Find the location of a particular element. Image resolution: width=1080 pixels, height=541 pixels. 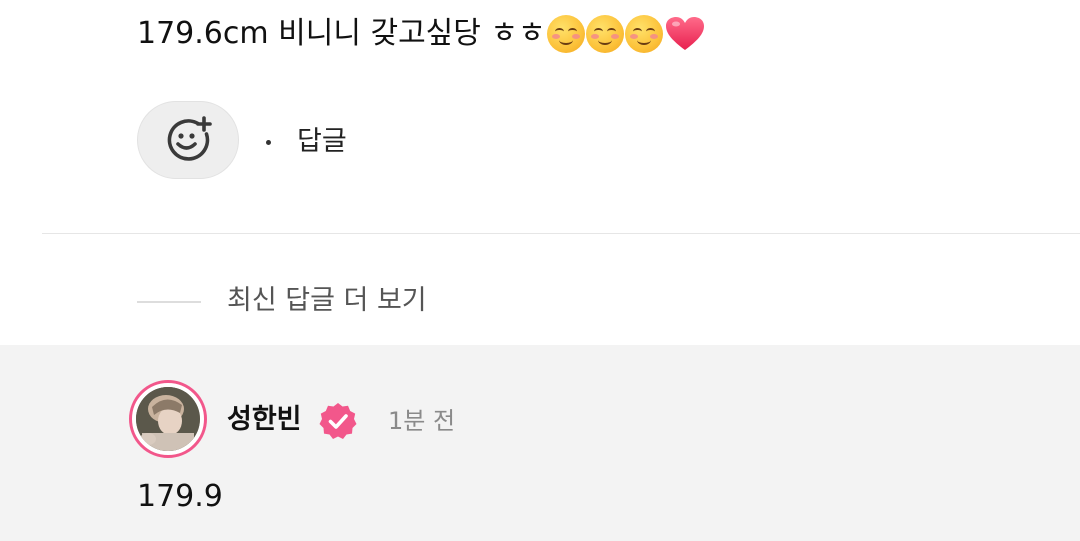

comment-text: 179.6cm 비니니 갖고싶당 ㅎㅎ is located at coordinates (341, 33).